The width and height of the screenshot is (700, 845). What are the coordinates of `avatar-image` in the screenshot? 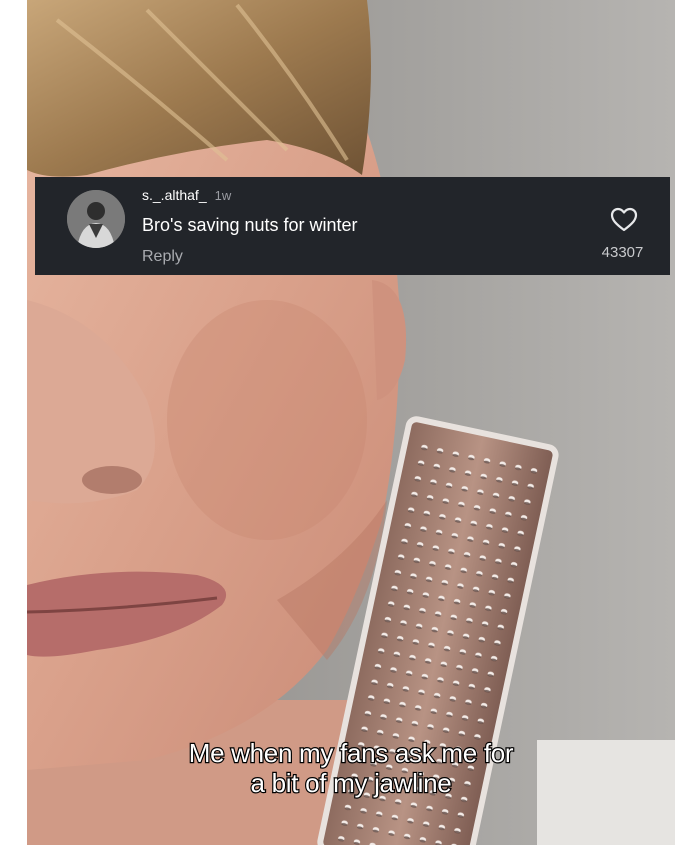 It's located at (96, 219).